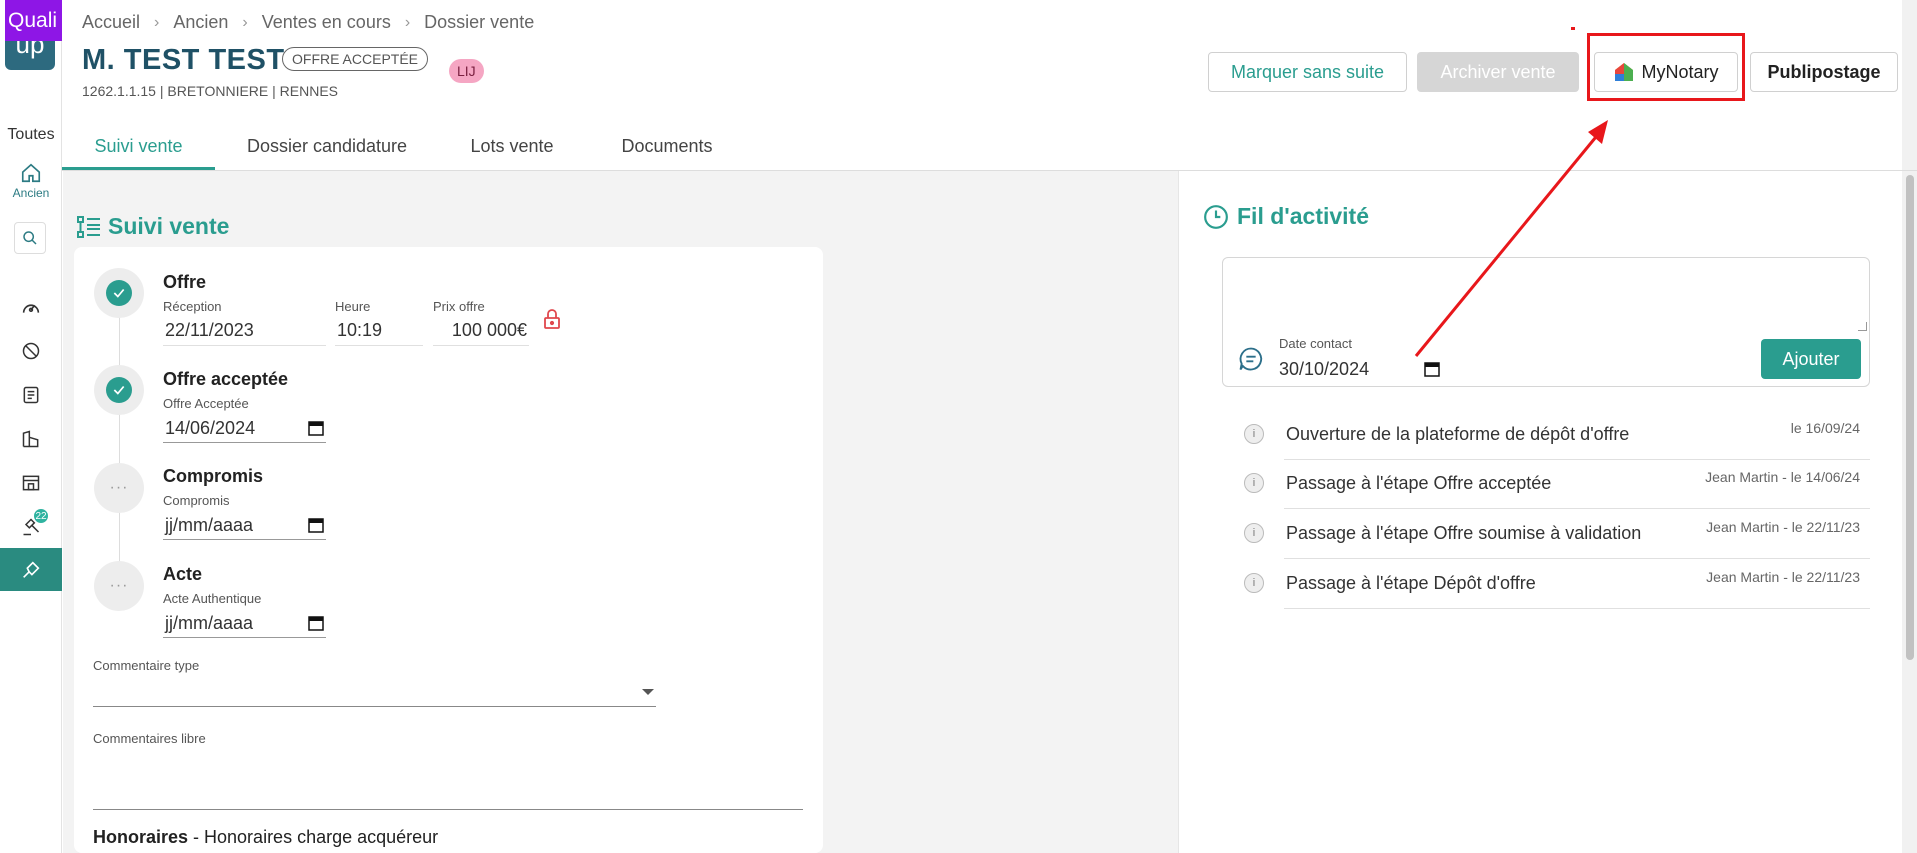 This screenshot has height=853, width=1917. I want to click on step-acte-title: Acte, so click(183, 574).